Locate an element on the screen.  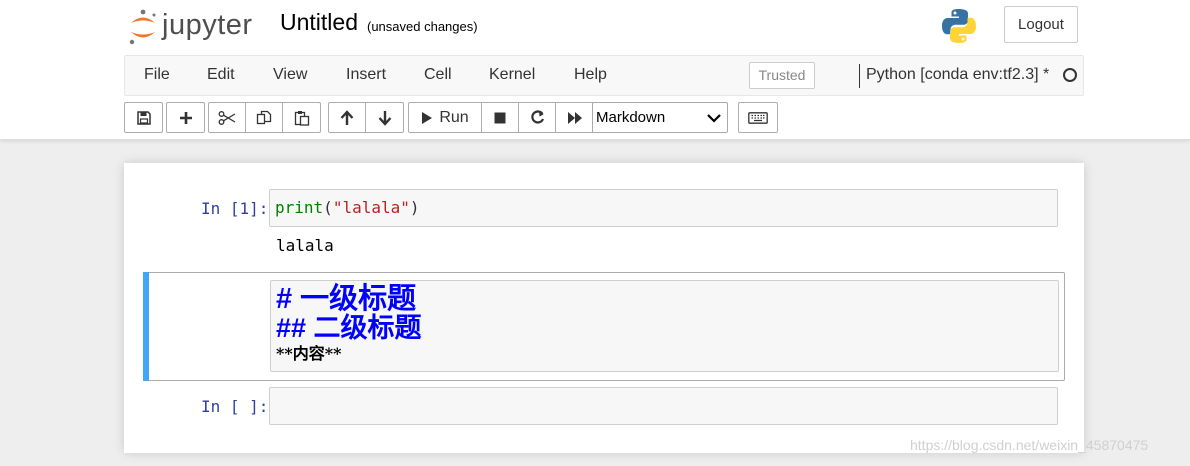
trusted-indicator: Trusted is located at coordinates (782, 75).